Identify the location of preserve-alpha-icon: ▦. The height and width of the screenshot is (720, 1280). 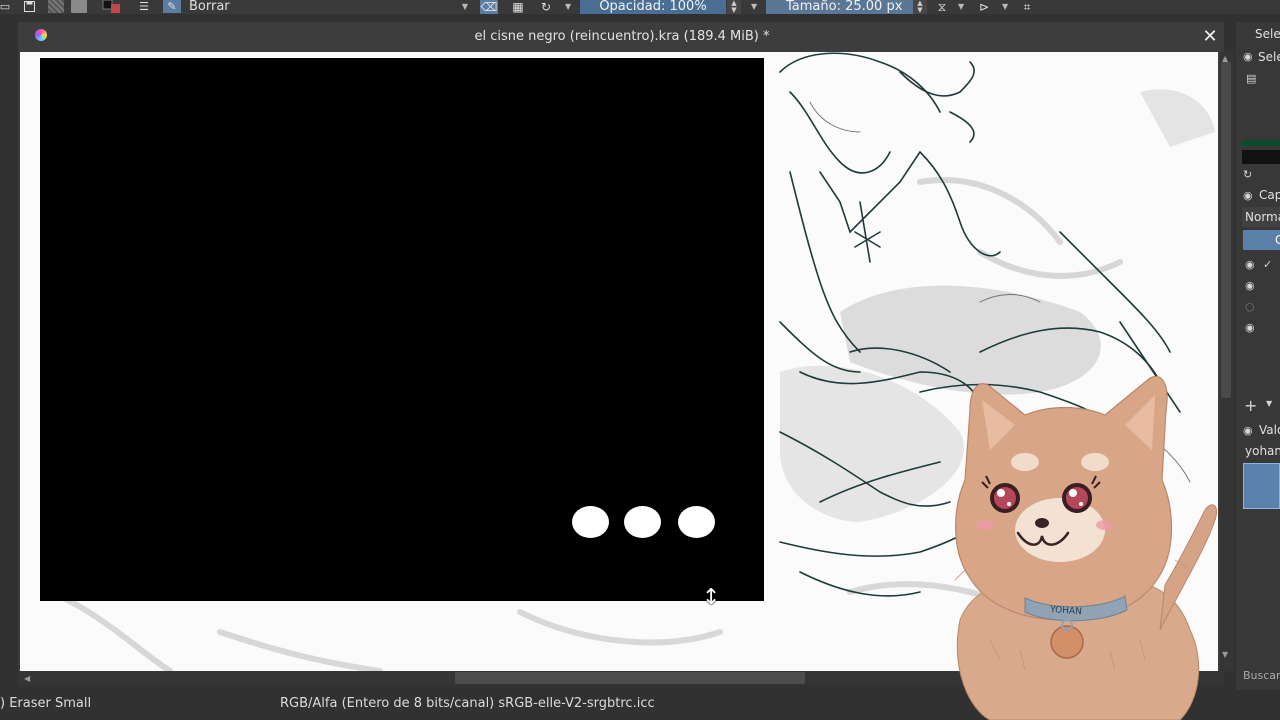
(518, 7).